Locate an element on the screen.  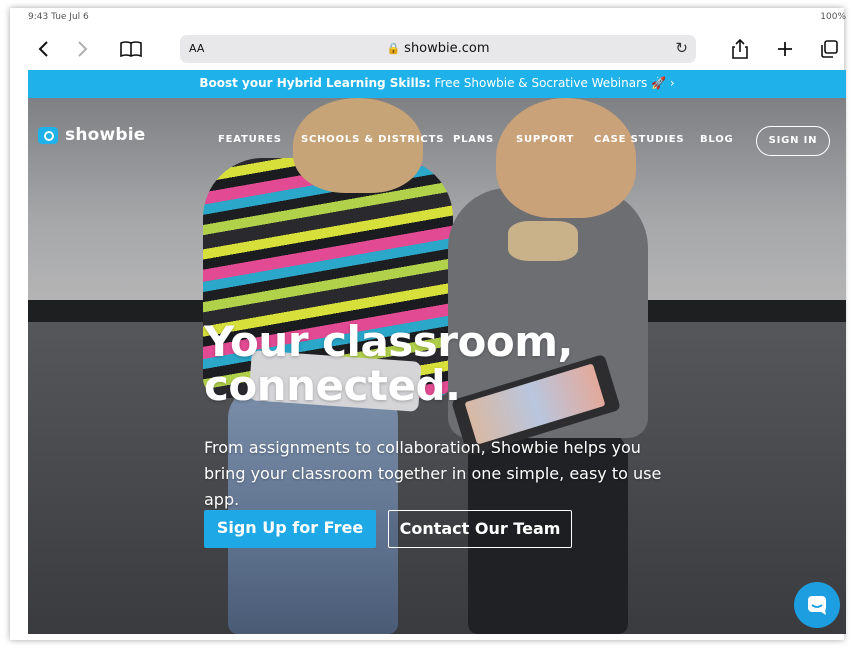
nav-blog: BLOG is located at coordinates (717, 139).